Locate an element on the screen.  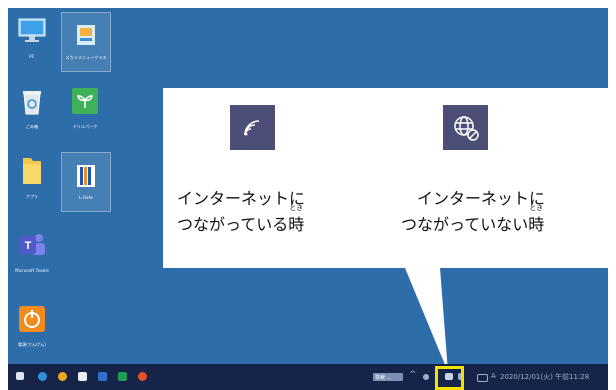
desktop-icon-skymenu: スカイメニュークラス is located at coordinates (86, 42).